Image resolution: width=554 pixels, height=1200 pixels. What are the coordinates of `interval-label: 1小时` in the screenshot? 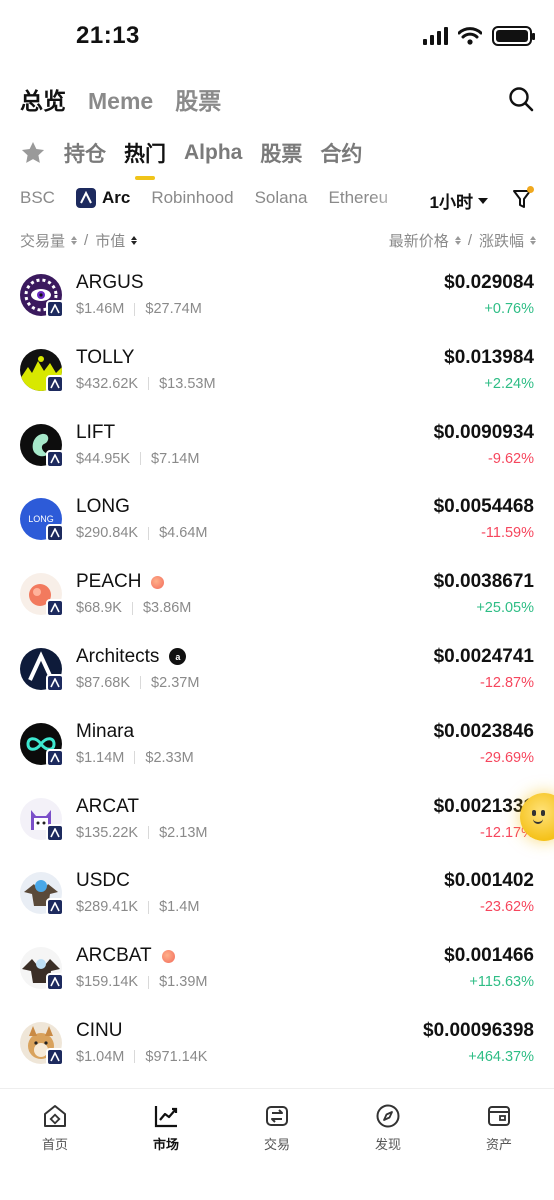 It's located at (451, 202).